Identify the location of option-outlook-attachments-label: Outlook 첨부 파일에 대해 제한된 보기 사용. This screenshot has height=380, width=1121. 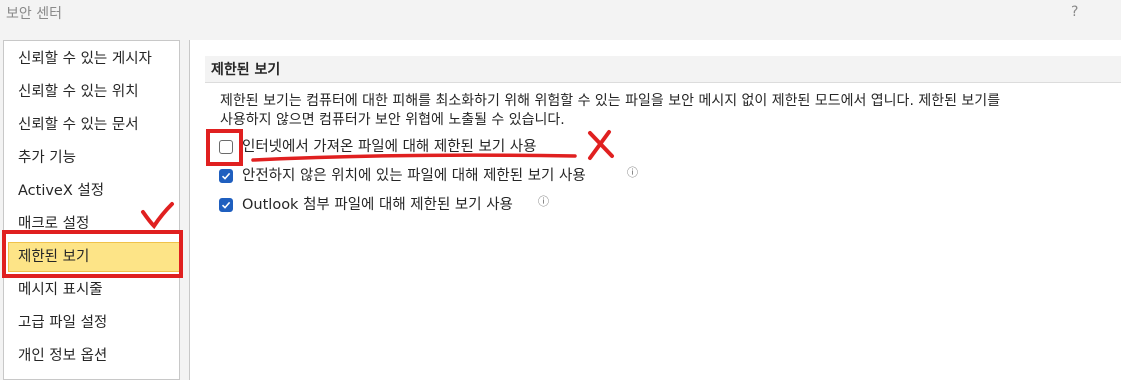
(377, 205).